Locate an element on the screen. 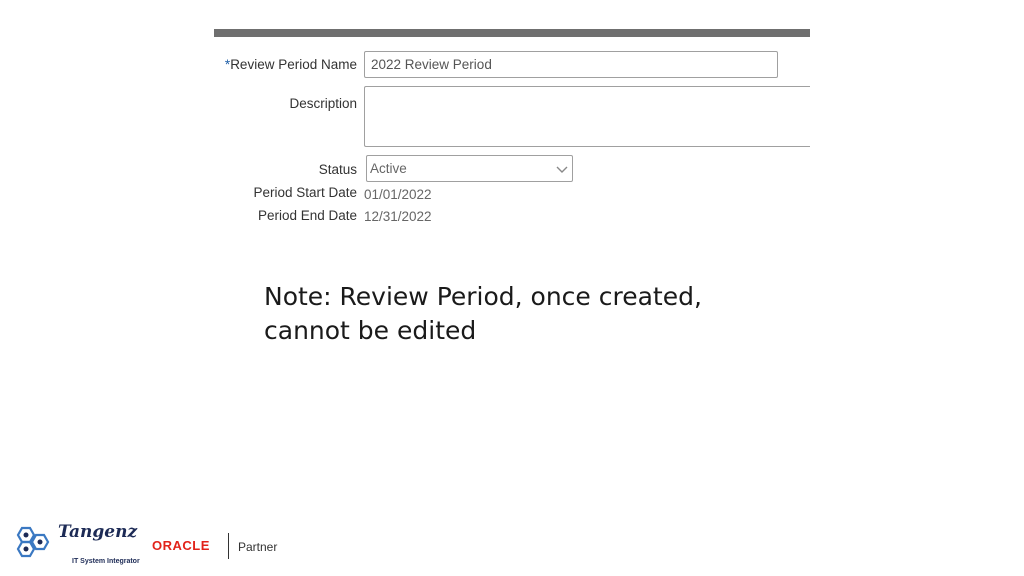 Image resolution: width=1024 pixels, height=576 pixels. brand-name: Tangenz is located at coordinates (98, 532).